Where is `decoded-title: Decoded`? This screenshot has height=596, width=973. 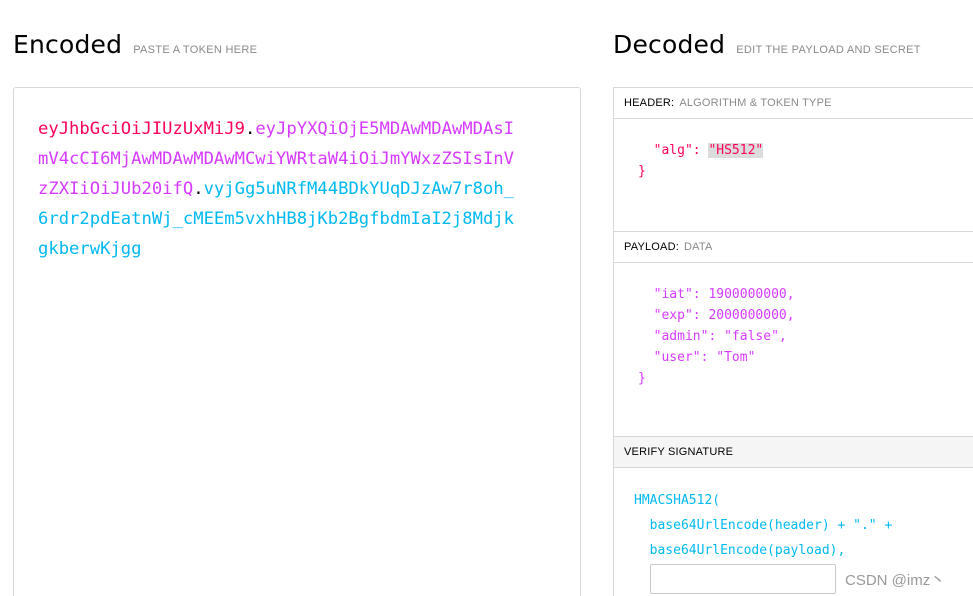
decoded-title: Decoded is located at coordinates (669, 44).